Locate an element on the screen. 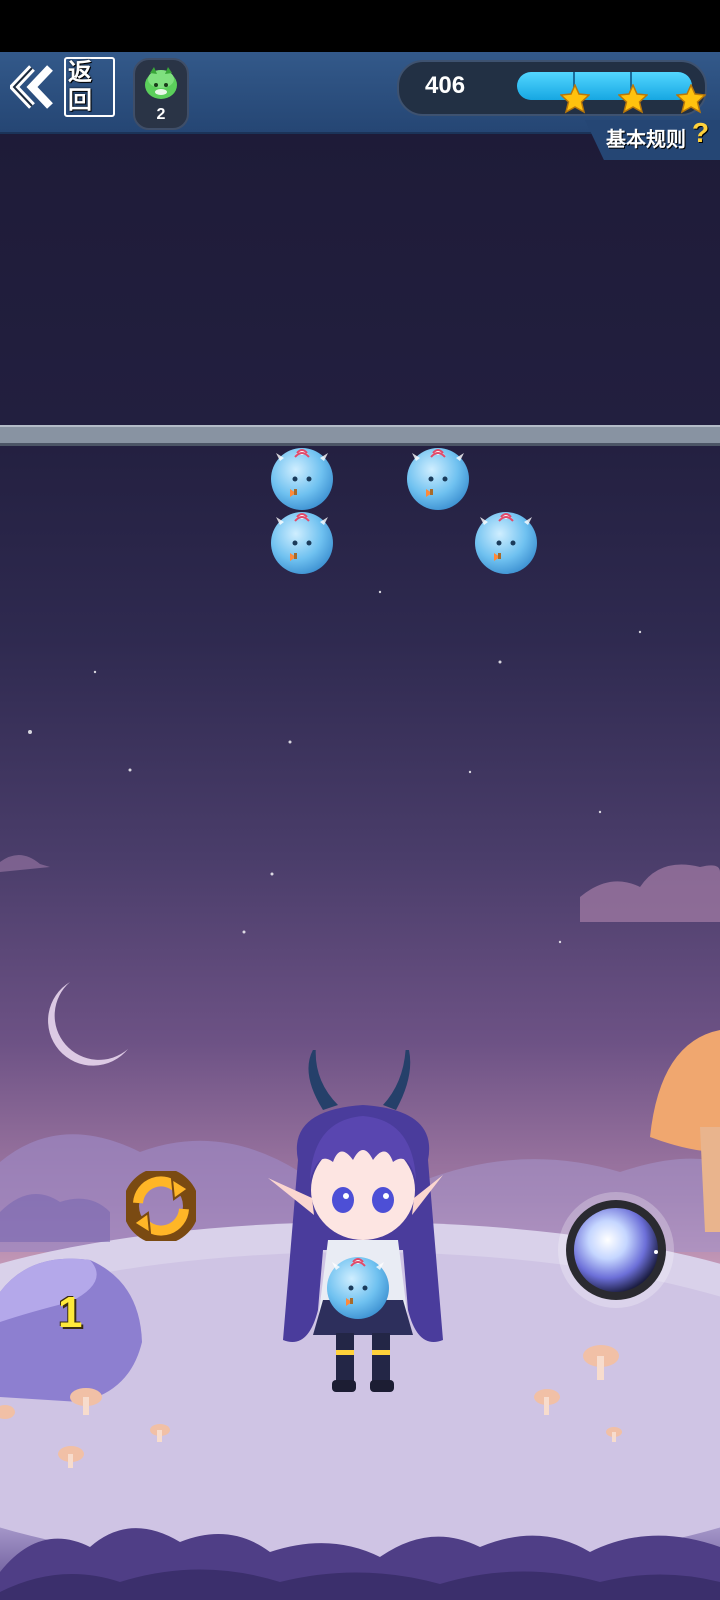  power-orb-icon is located at coordinates (616, 1250).